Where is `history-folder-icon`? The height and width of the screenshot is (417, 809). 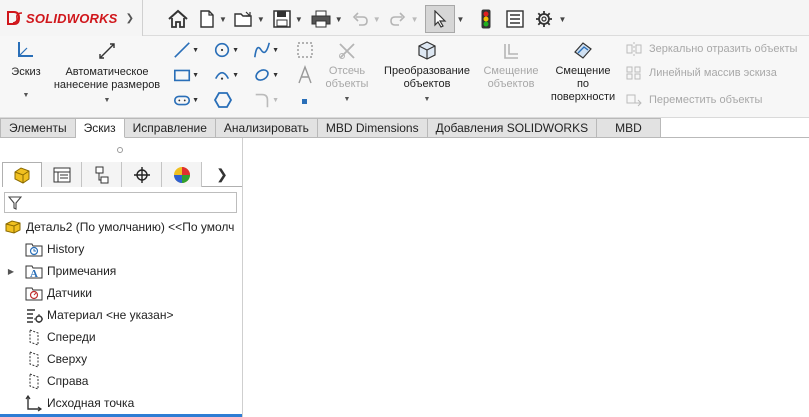
history-folder-icon is located at coordinates (34, 249).